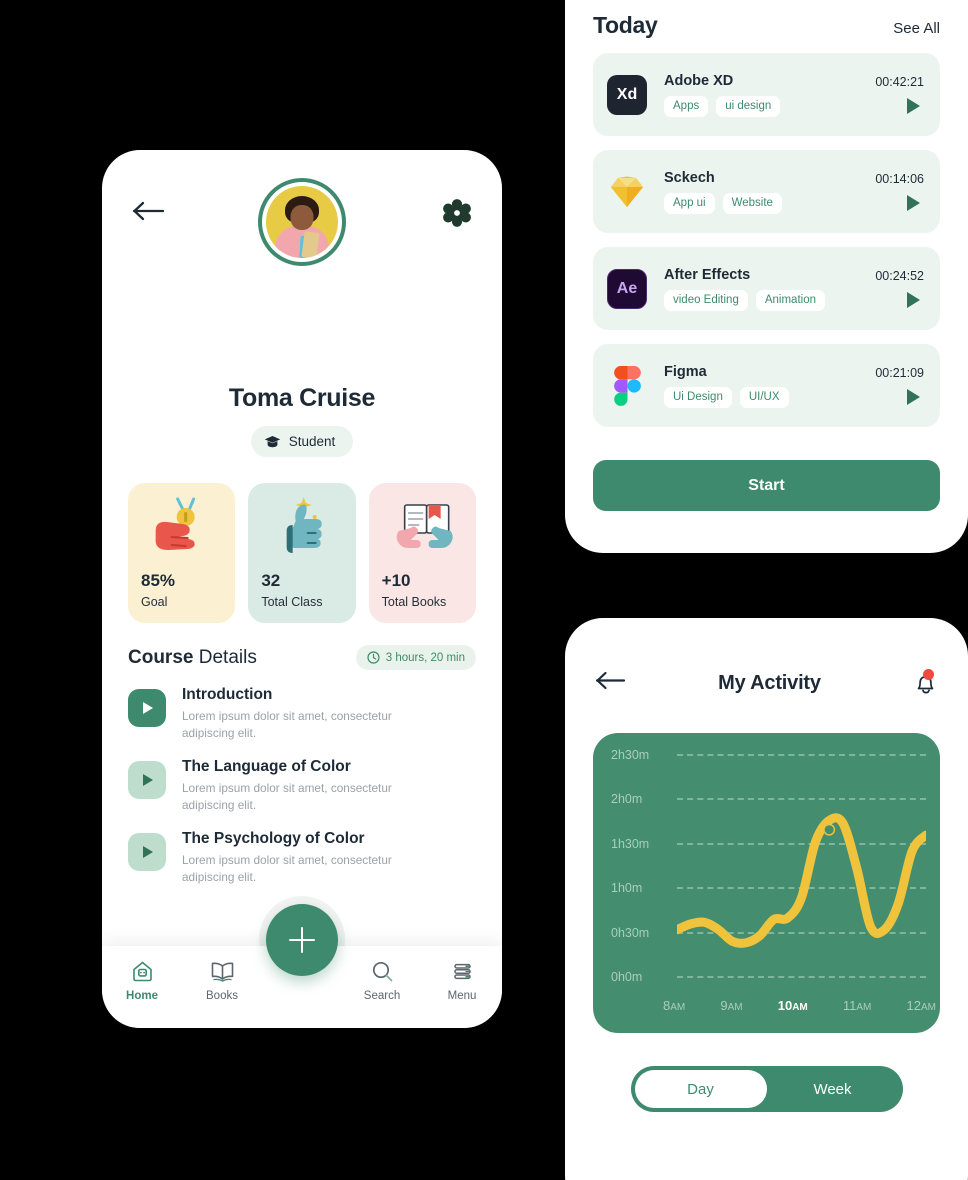 The image size is (968, 1180). Describe the element at coordinates (462, 981) in the screenshot. I see `nav-item-menu: Menu` at that location.